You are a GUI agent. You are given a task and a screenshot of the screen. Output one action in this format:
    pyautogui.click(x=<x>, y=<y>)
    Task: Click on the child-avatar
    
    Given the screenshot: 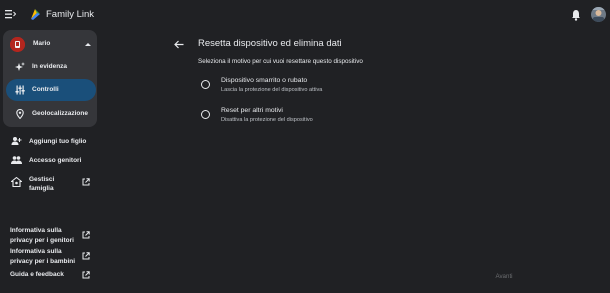 What is the action you would take?
    pyautogui.click(x=17, y=44)
    